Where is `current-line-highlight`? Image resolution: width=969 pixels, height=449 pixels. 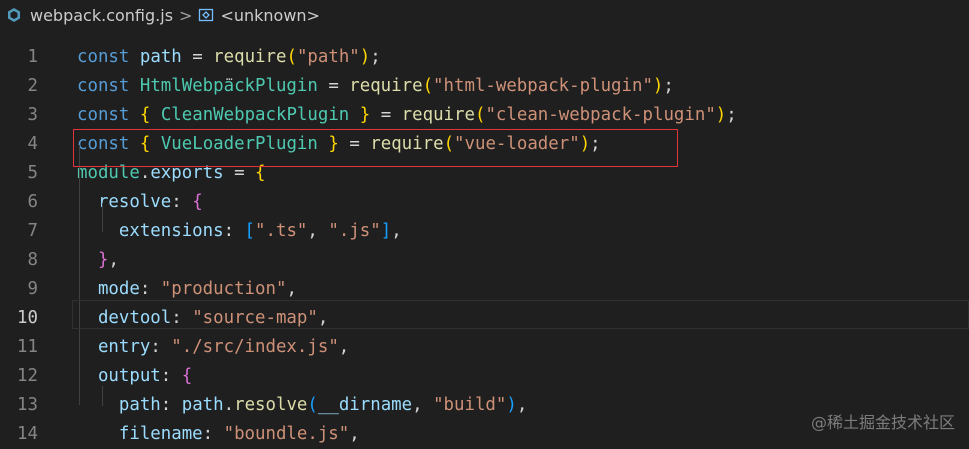 current-line-highlight is located at coordinates (520, 314).